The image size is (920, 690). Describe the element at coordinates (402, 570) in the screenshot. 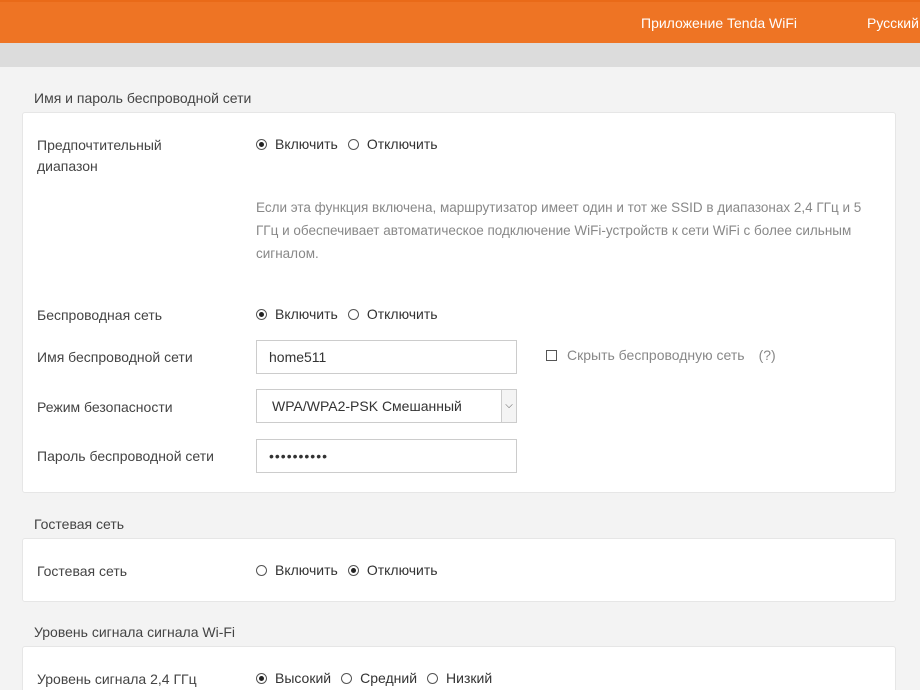

I see `guest-disable-label: Отключить` at that location.